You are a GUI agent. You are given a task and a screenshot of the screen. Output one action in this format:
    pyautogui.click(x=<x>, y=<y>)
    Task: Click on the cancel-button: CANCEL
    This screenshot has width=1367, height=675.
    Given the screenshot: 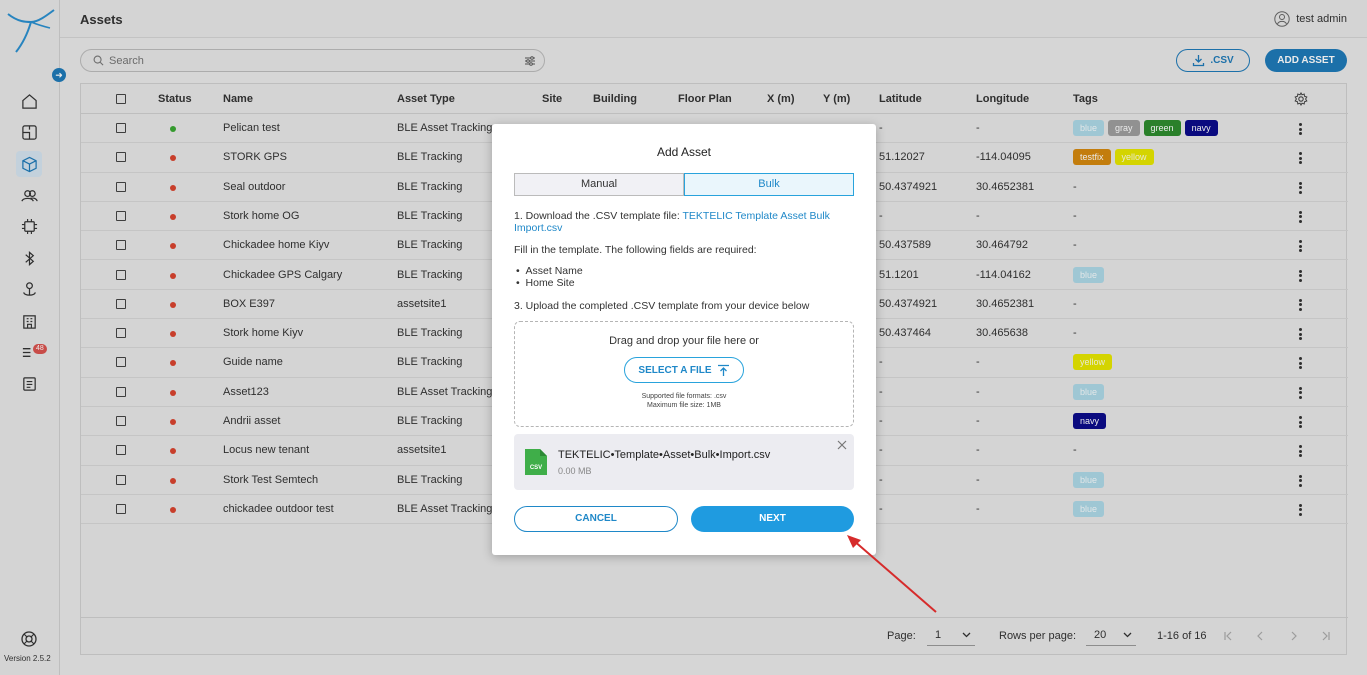 What is the action you would take?
    pyautogui.click(x=596, y=519)
    